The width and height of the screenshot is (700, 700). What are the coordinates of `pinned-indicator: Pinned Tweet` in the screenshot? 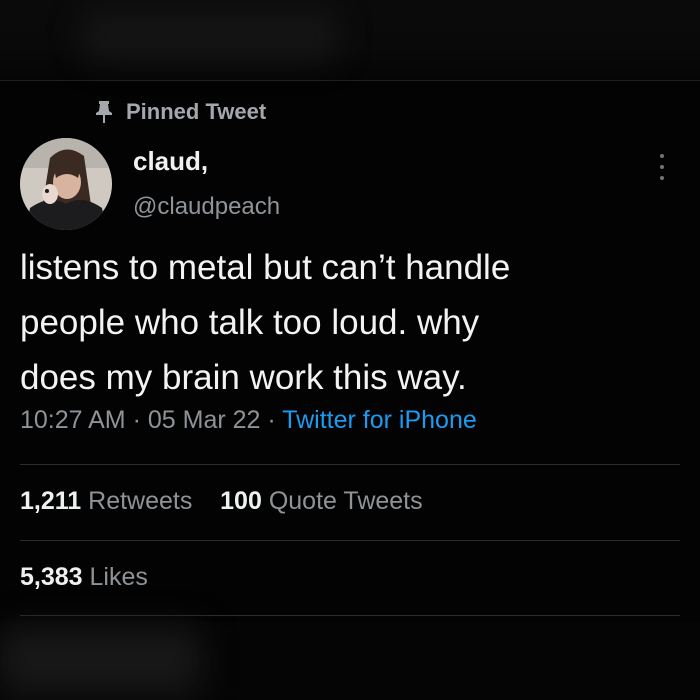 It's located at (180, 112).